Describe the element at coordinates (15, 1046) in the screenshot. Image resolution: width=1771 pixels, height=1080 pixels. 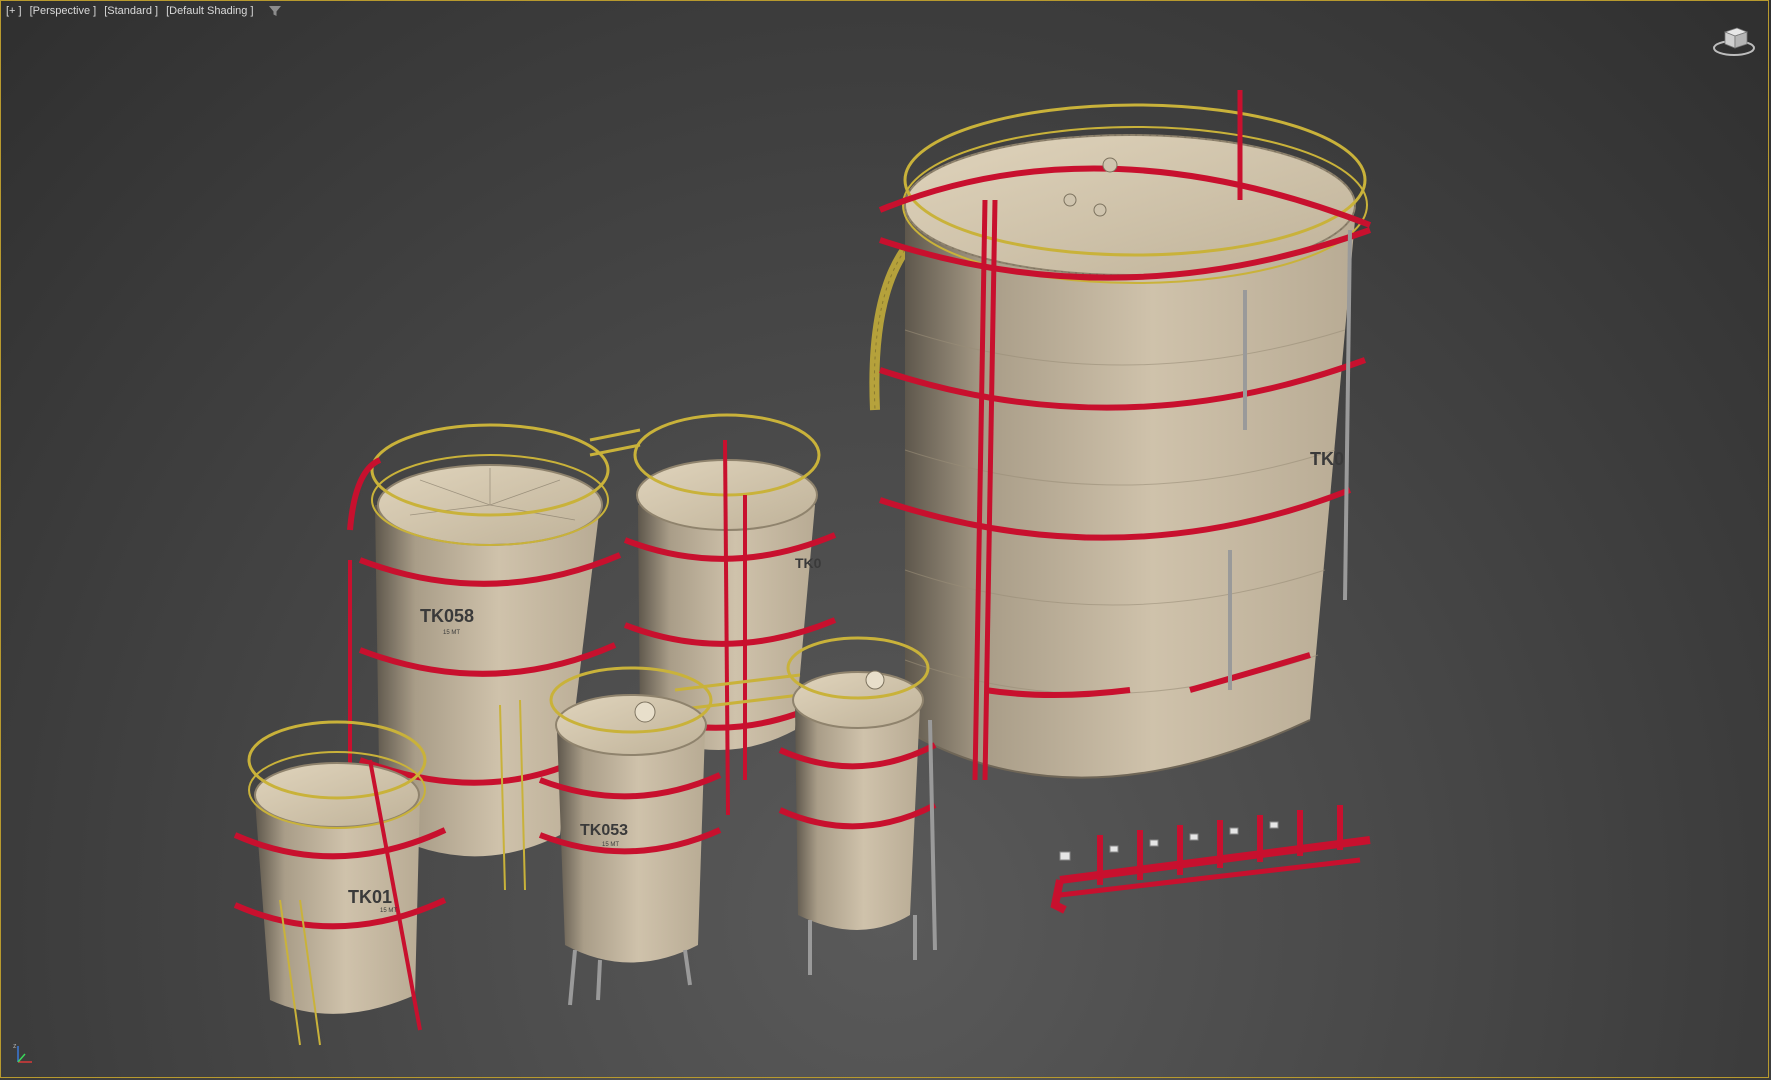
I see `svg-text: z` at that location.